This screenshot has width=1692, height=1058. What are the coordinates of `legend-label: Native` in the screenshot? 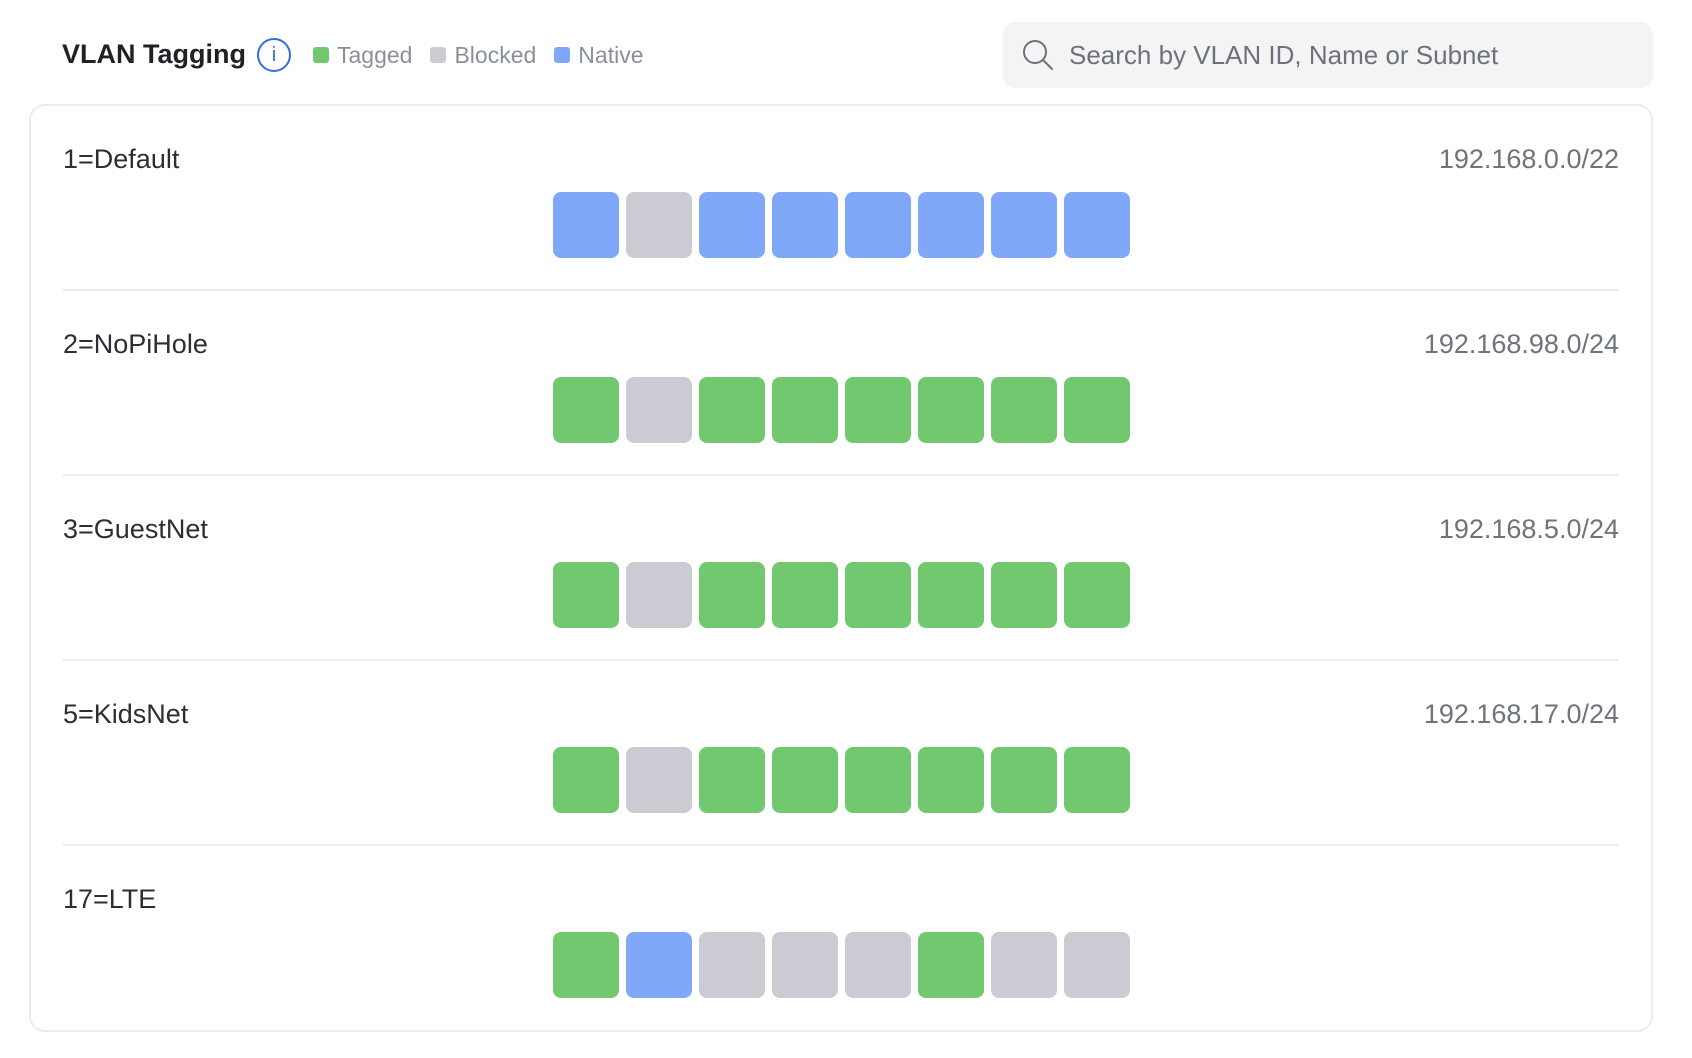 It's located at (611, 54).